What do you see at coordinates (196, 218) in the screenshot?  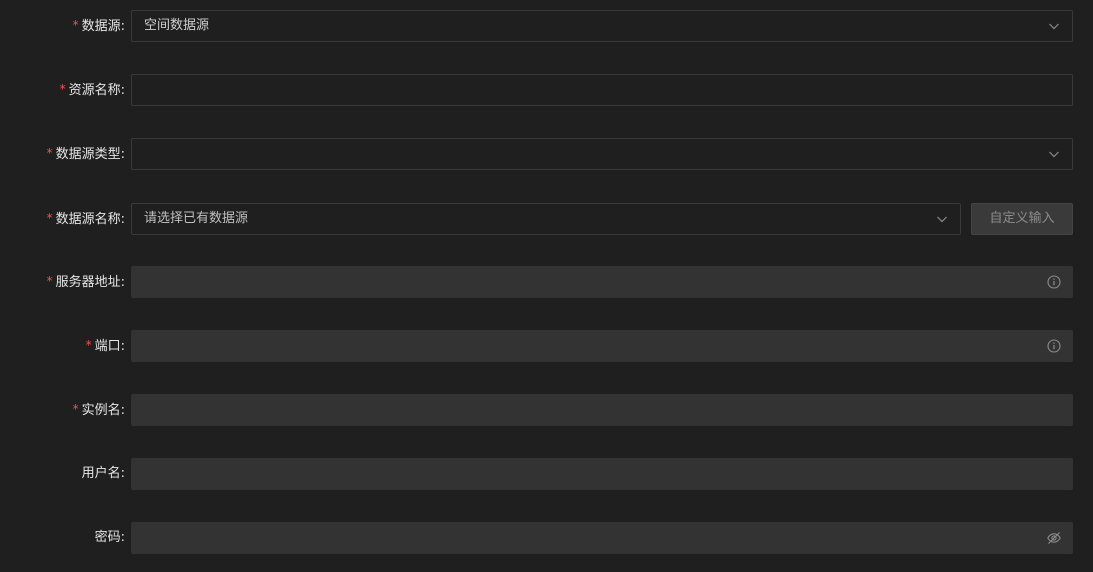 I see `datasource-name-placeholder: 请选择已有数据源` at bounding box center [196, 218].